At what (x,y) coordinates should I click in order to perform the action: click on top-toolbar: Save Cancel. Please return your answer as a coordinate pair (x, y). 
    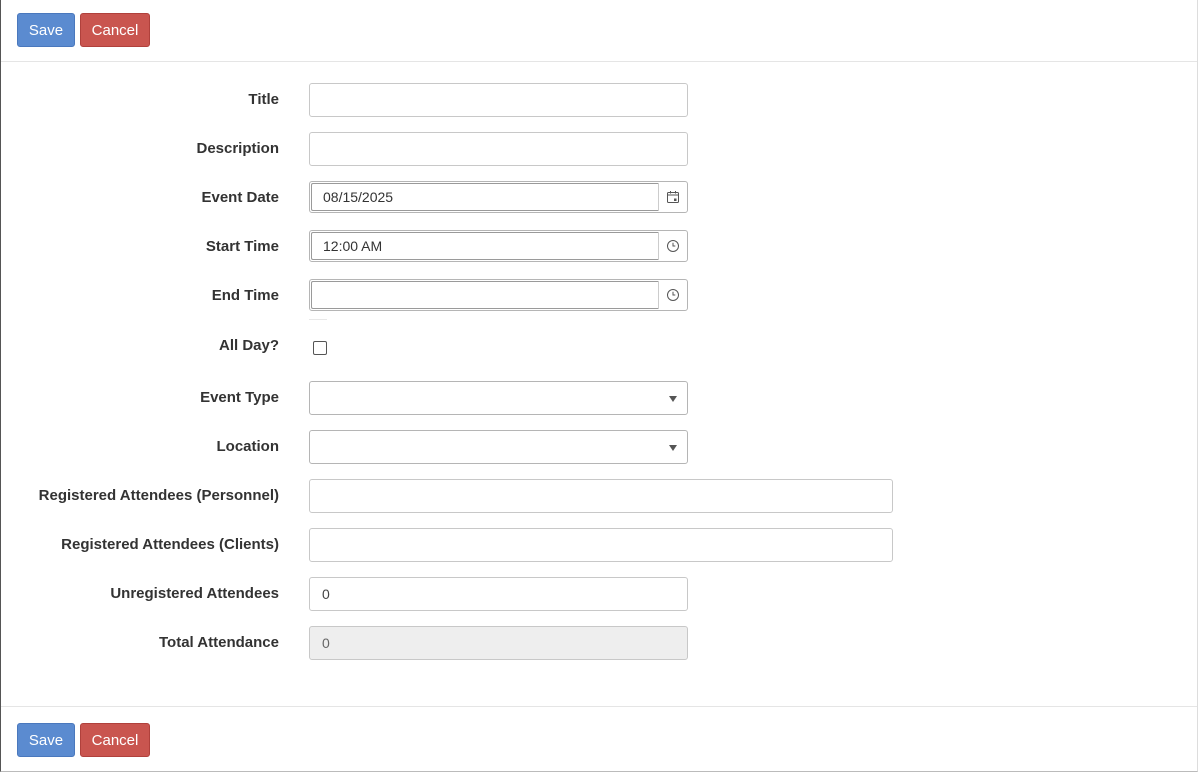
    Looking at the image, I should click on (599, 31).